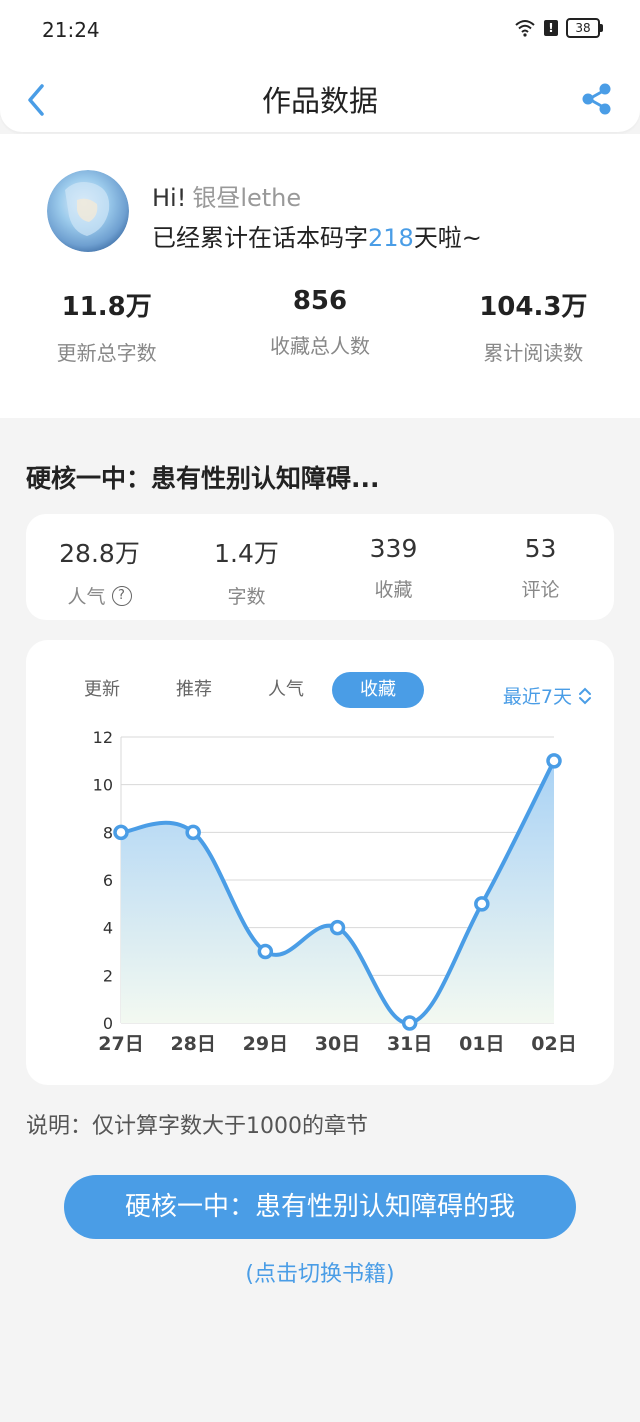 The height and width of the screenshot is (1422, 640). I want to click on book-stats-card: 28.8万 人气 ? 1.4万 字数 339 收藏 53 评论, so click(320, 567).